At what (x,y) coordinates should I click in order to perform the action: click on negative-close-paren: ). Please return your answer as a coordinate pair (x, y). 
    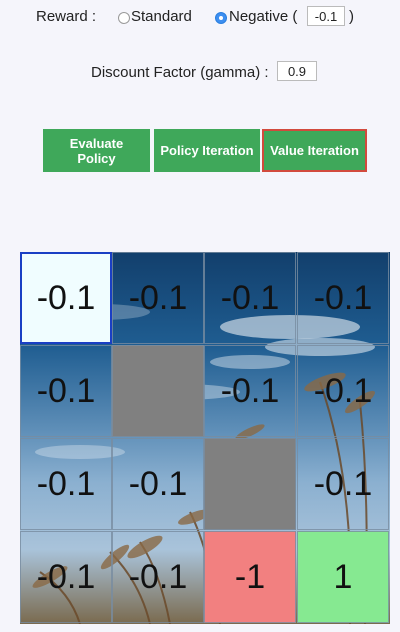
    Looking at the image, I should click on (351, 16).